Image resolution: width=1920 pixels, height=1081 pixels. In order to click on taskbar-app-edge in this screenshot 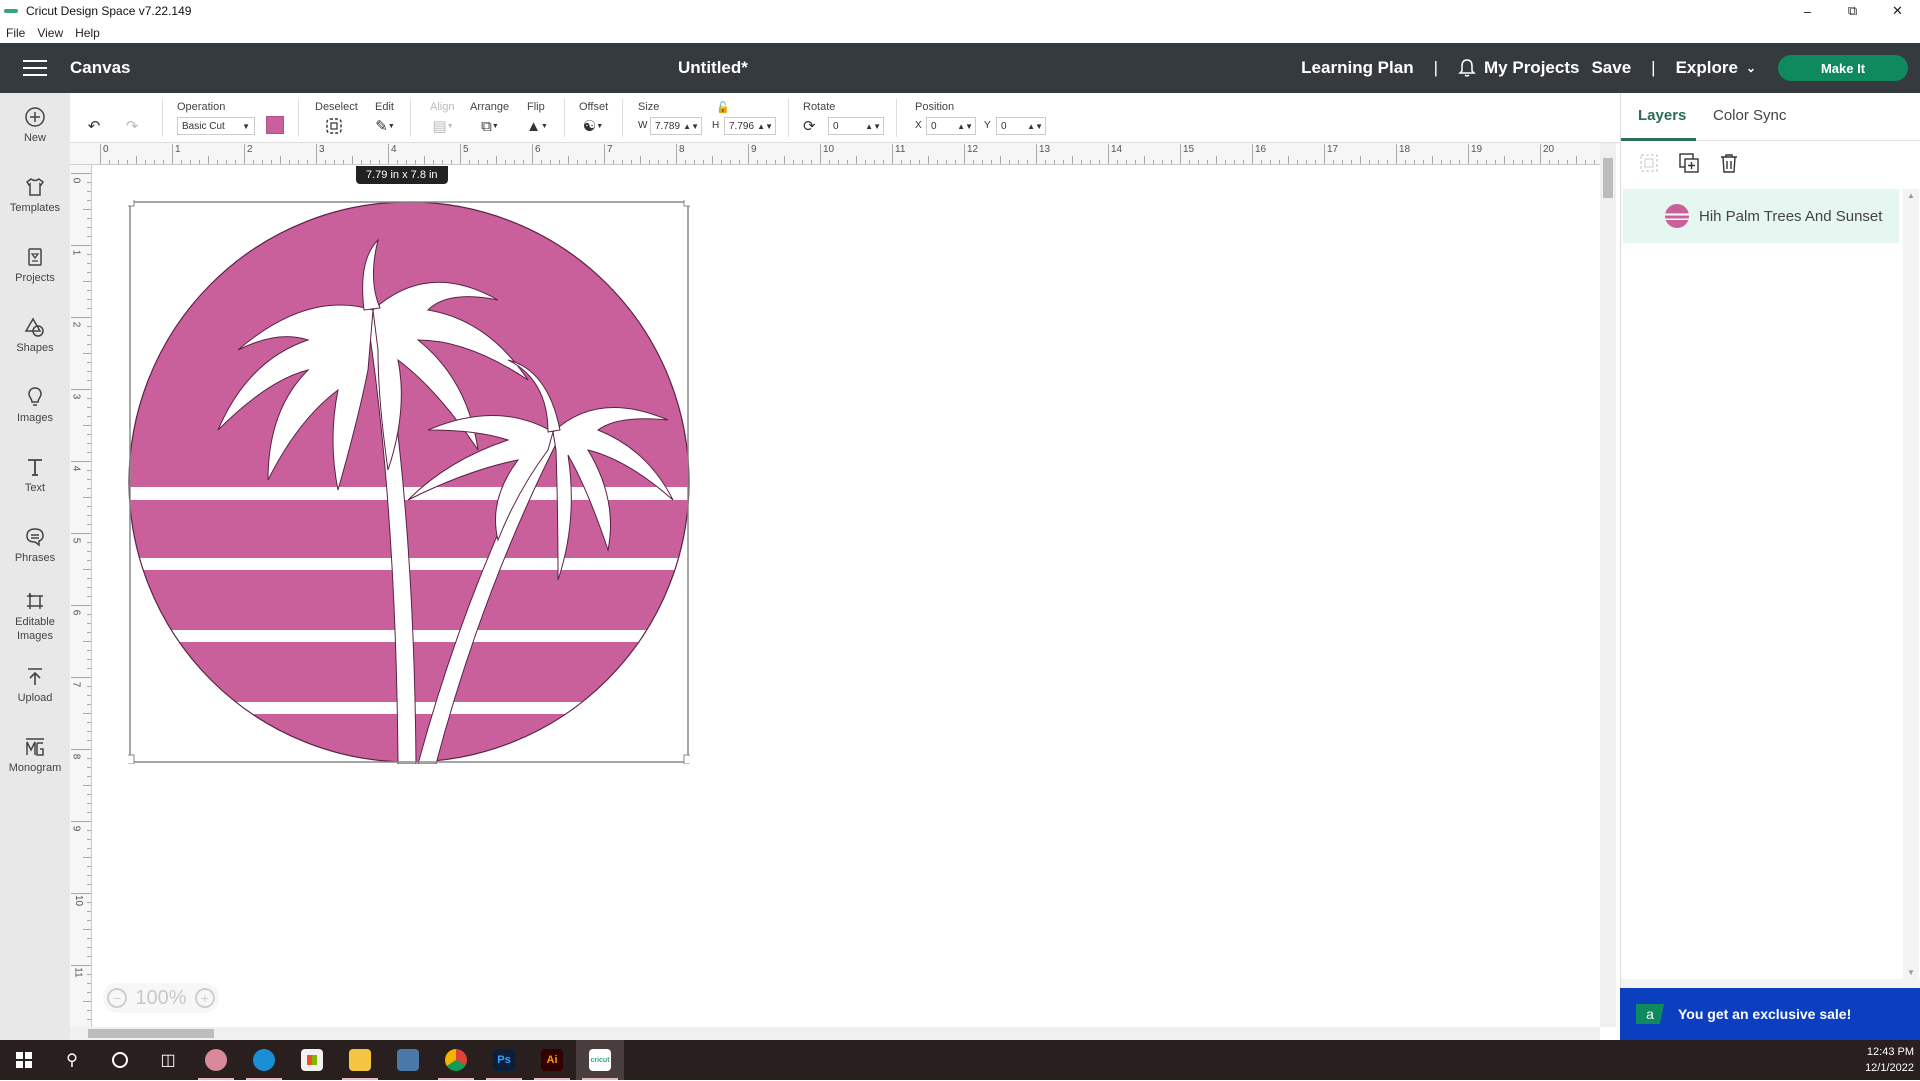, I will do `click(264, 1060)`.